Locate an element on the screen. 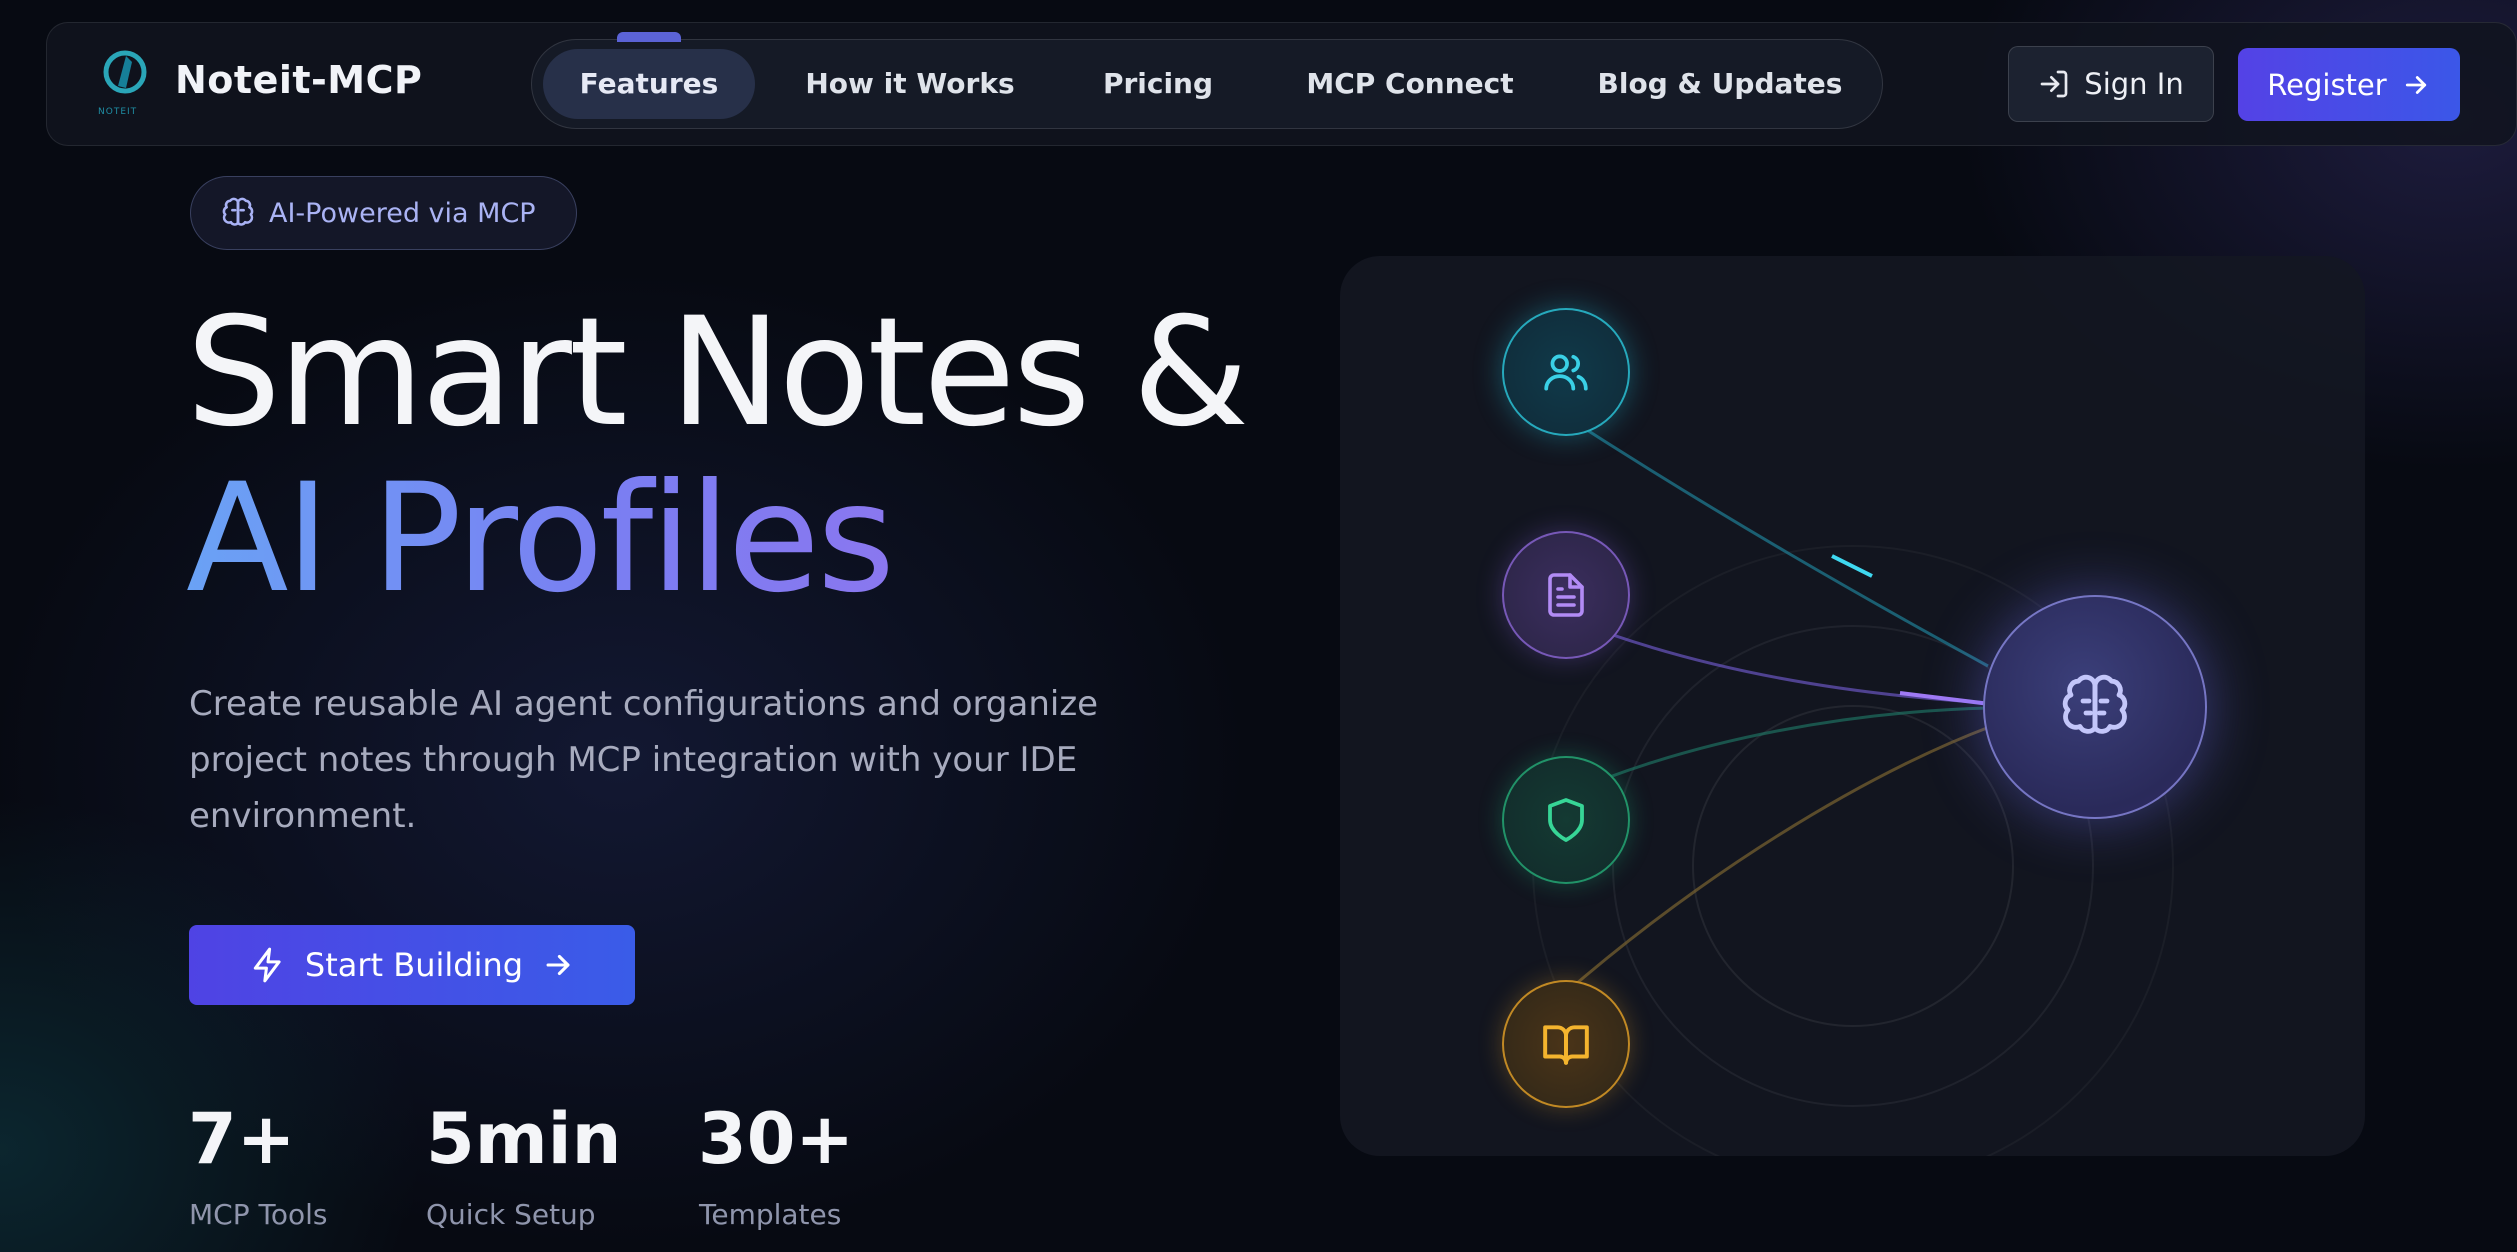  sign-in-button: Sign In is located at coordinates (2111, 84).